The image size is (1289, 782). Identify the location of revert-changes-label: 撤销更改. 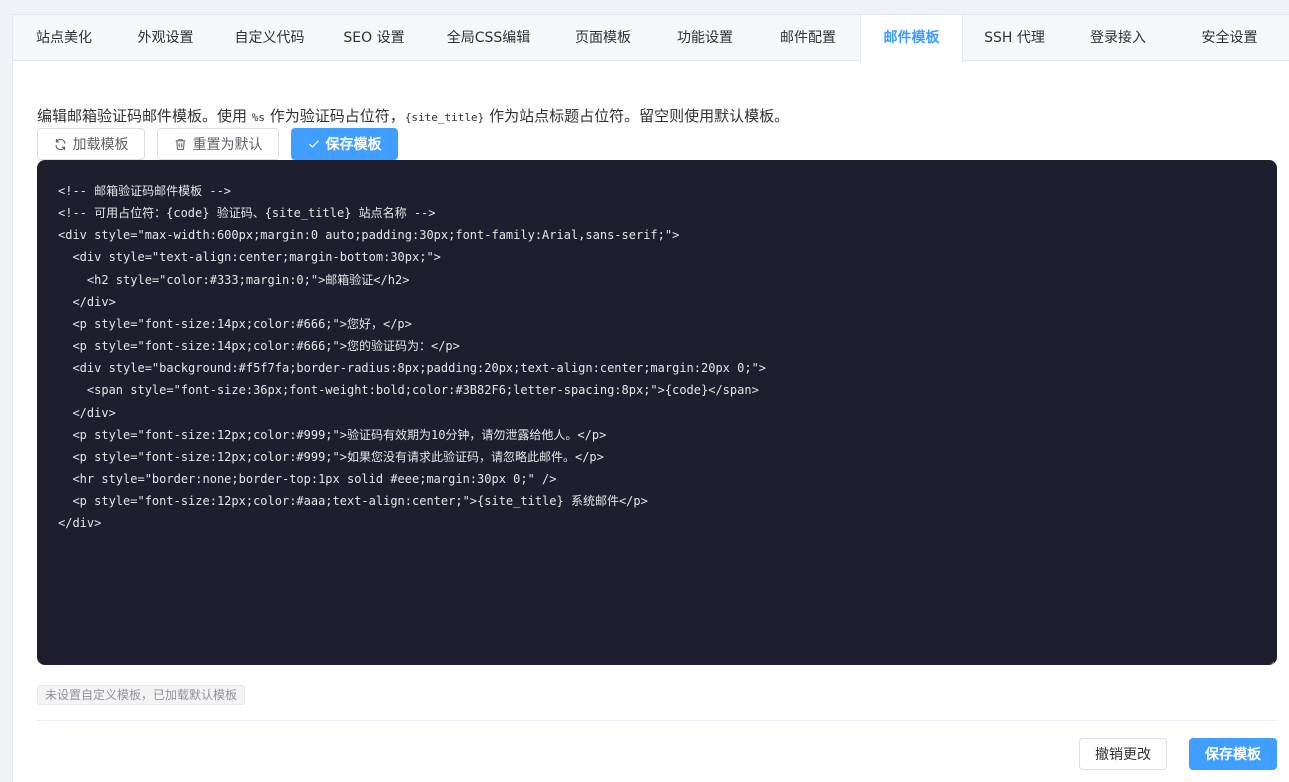
(1123, 755).